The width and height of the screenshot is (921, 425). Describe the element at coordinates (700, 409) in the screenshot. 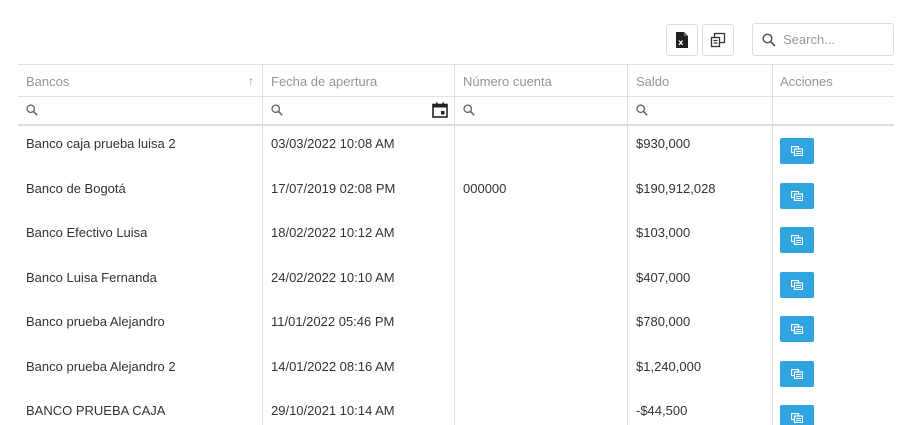

I see `cell-saldo: -$44,500` at that location.